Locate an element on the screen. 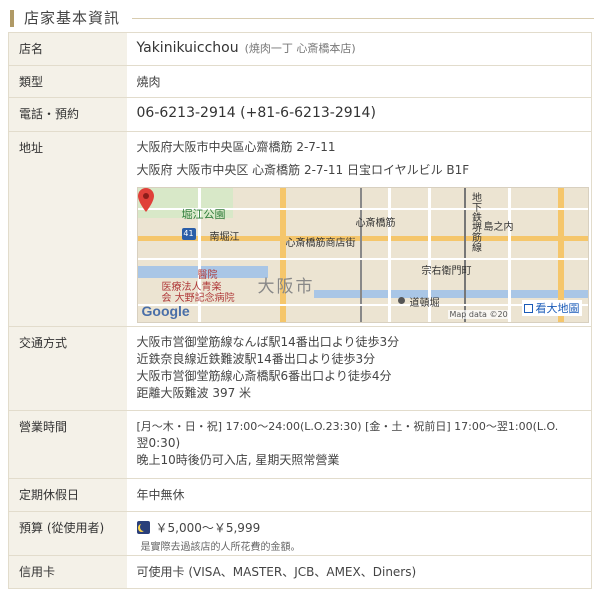 The image size is (600, 600). map-label-subway-line: 地下鉄堺筋線 is located at coordinates (475, 222).